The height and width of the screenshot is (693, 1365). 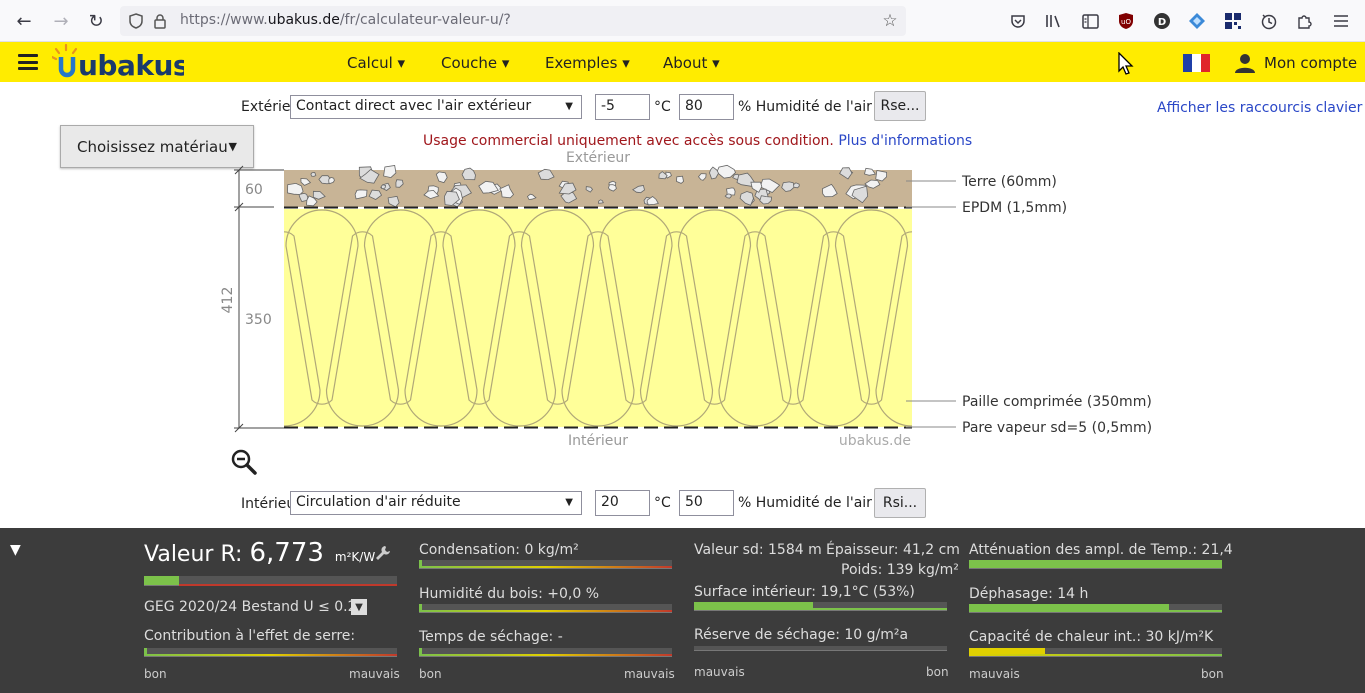 What do you see at coordinates (1057, 402) in the screenshot?
I see `layer-label-straw: Paille comprimée (350mm)` at bounding box center [1057, 402].